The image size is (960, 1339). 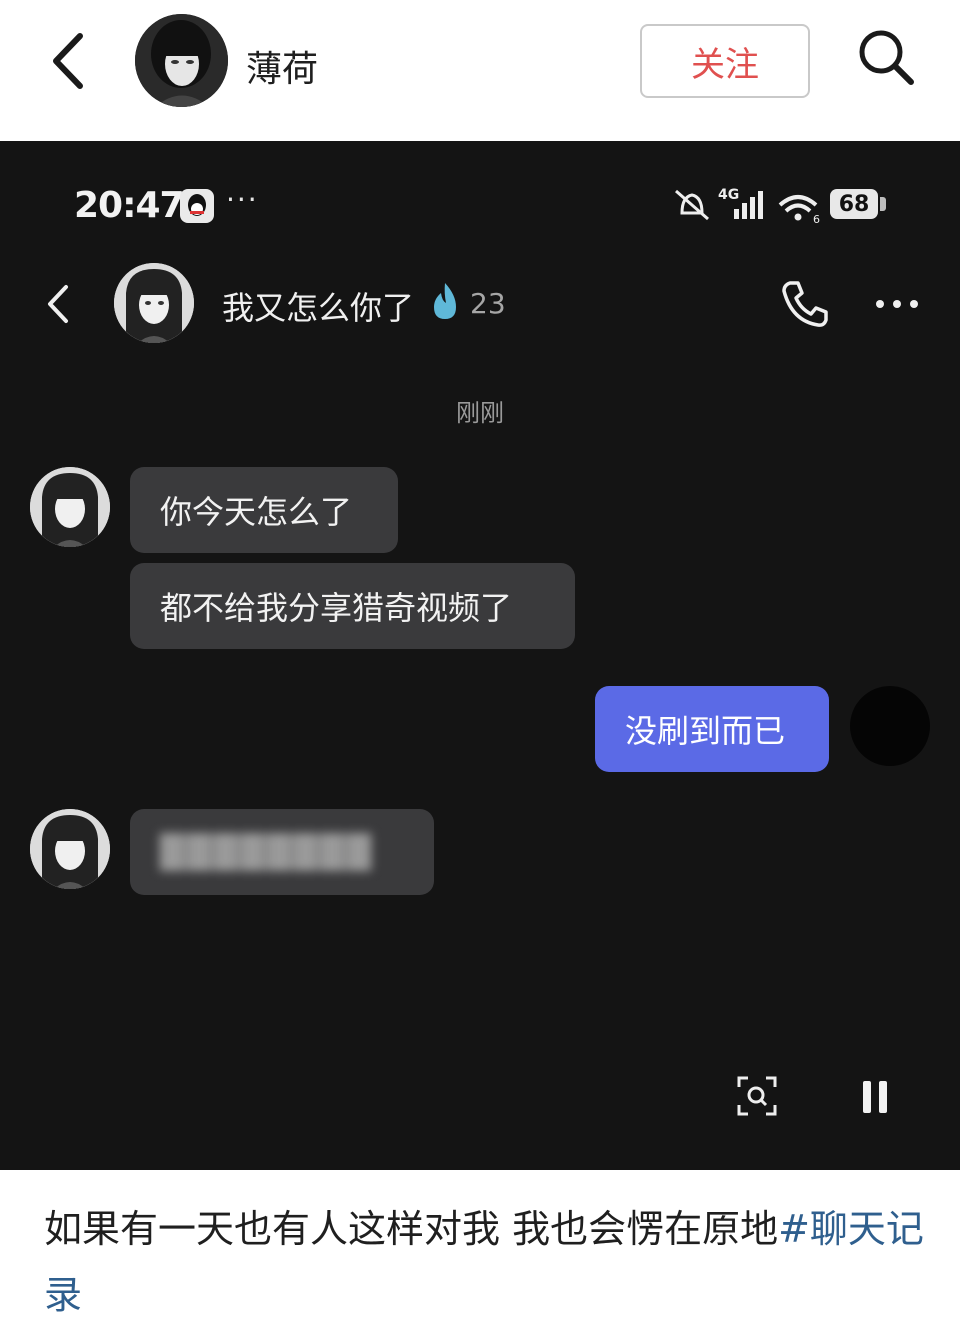 I want to click on fire-icon, so click(x=445, y=301).